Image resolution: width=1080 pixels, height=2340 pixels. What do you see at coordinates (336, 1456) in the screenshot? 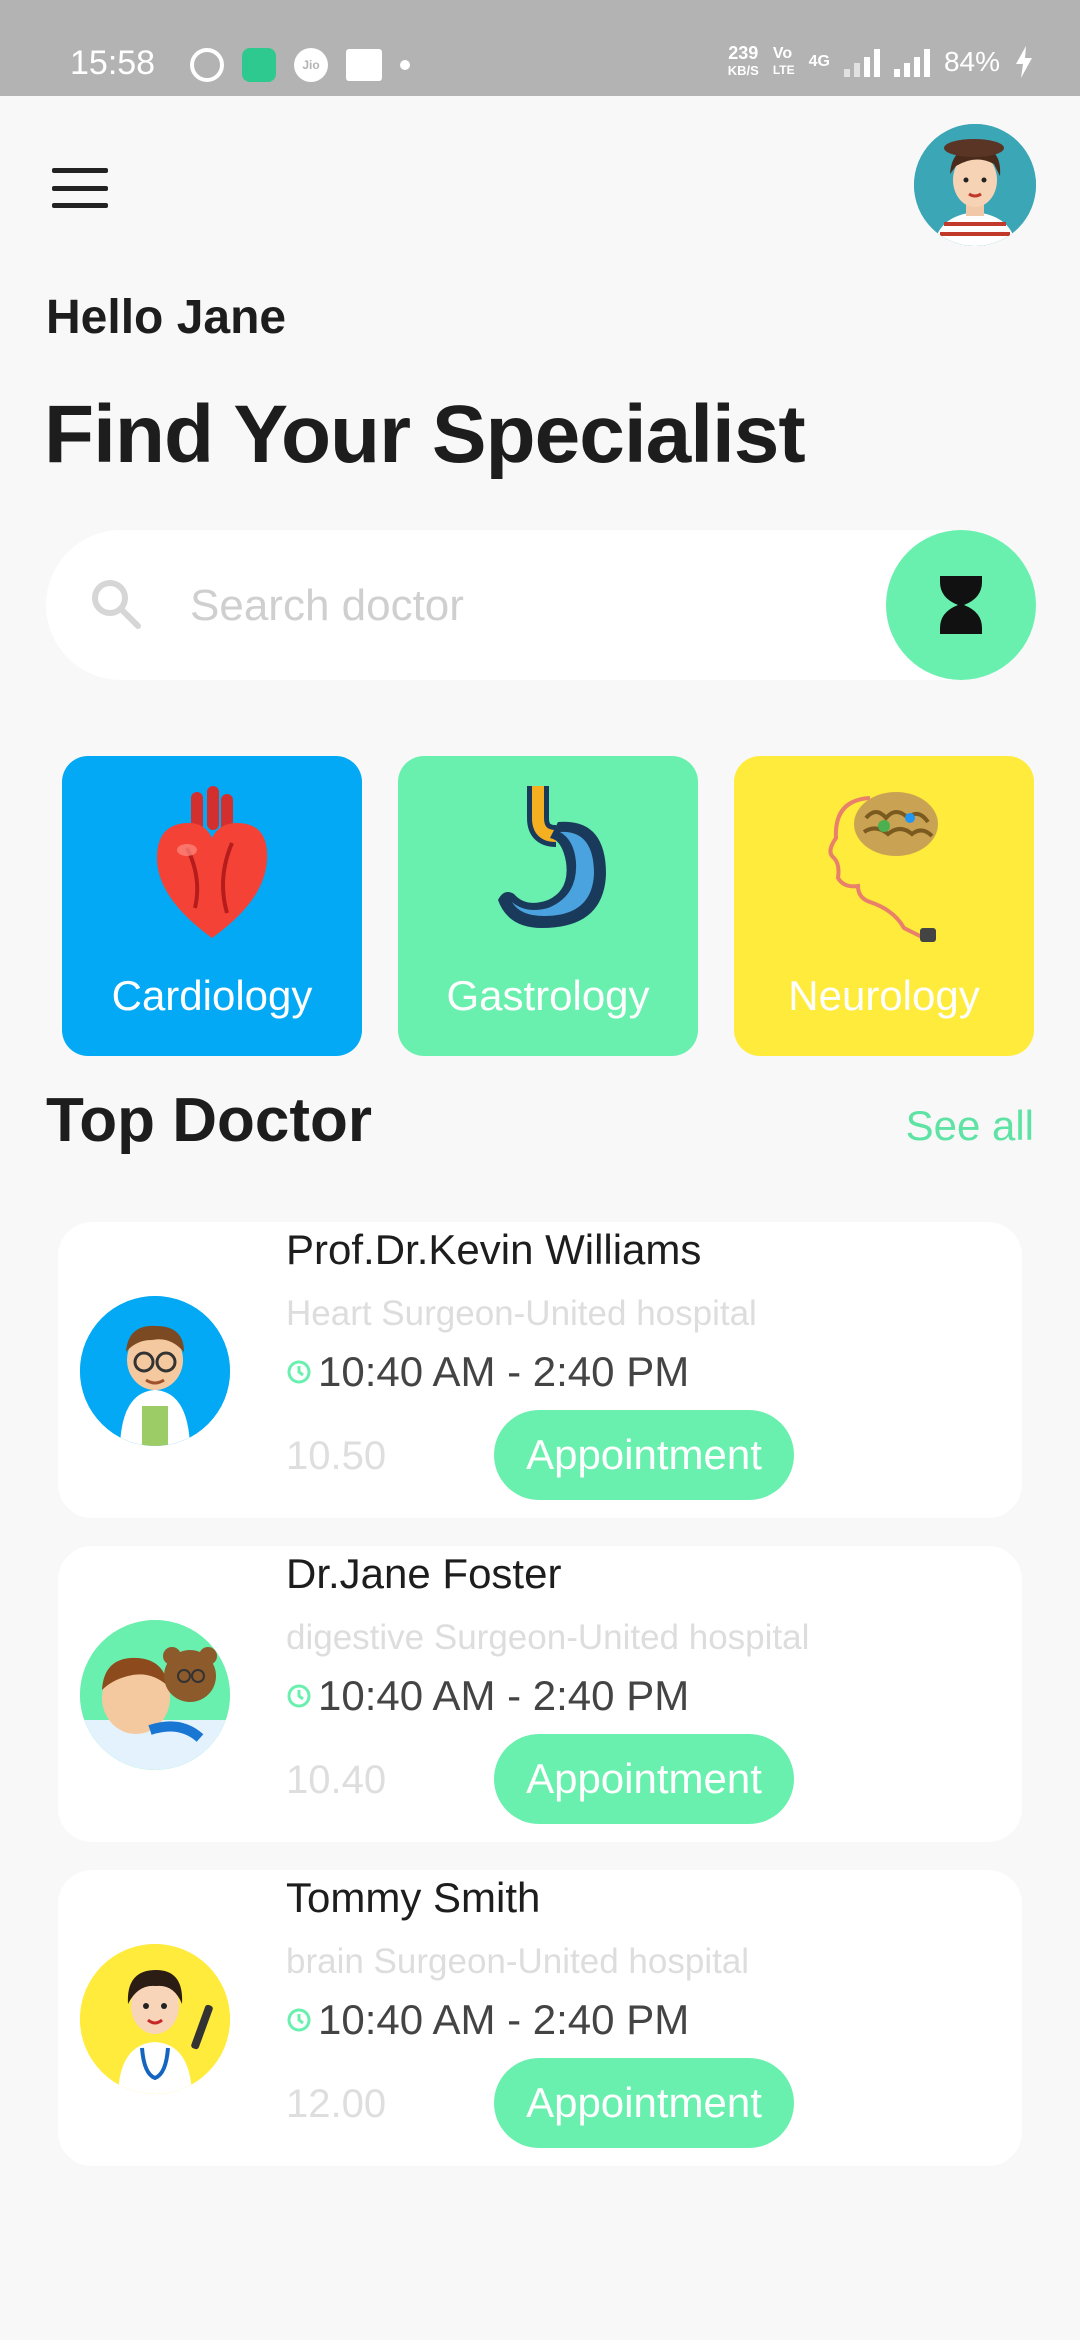
I see `doctor-price: 10.50` at bounding box center [336, 1456].